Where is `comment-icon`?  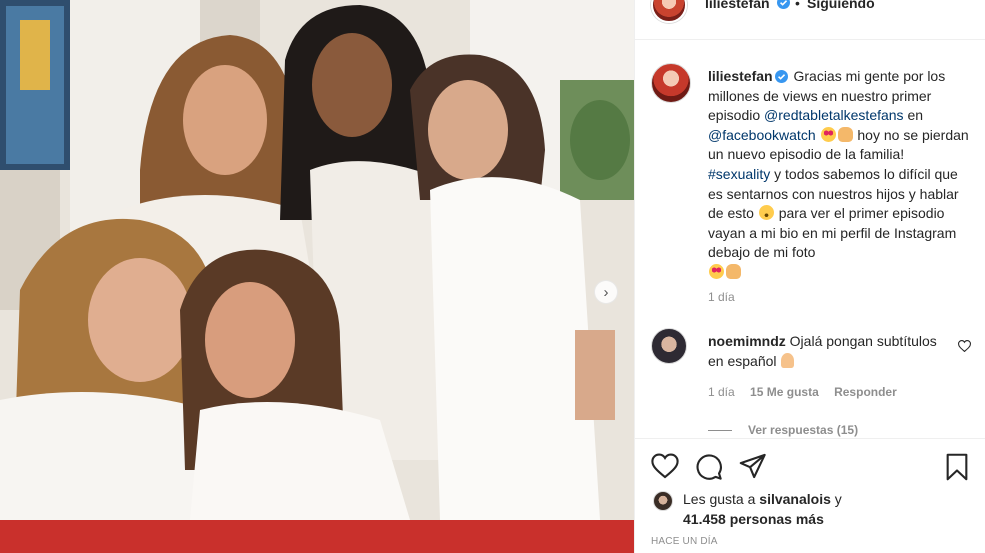
comment-icon is located at coordinates (709, 467).